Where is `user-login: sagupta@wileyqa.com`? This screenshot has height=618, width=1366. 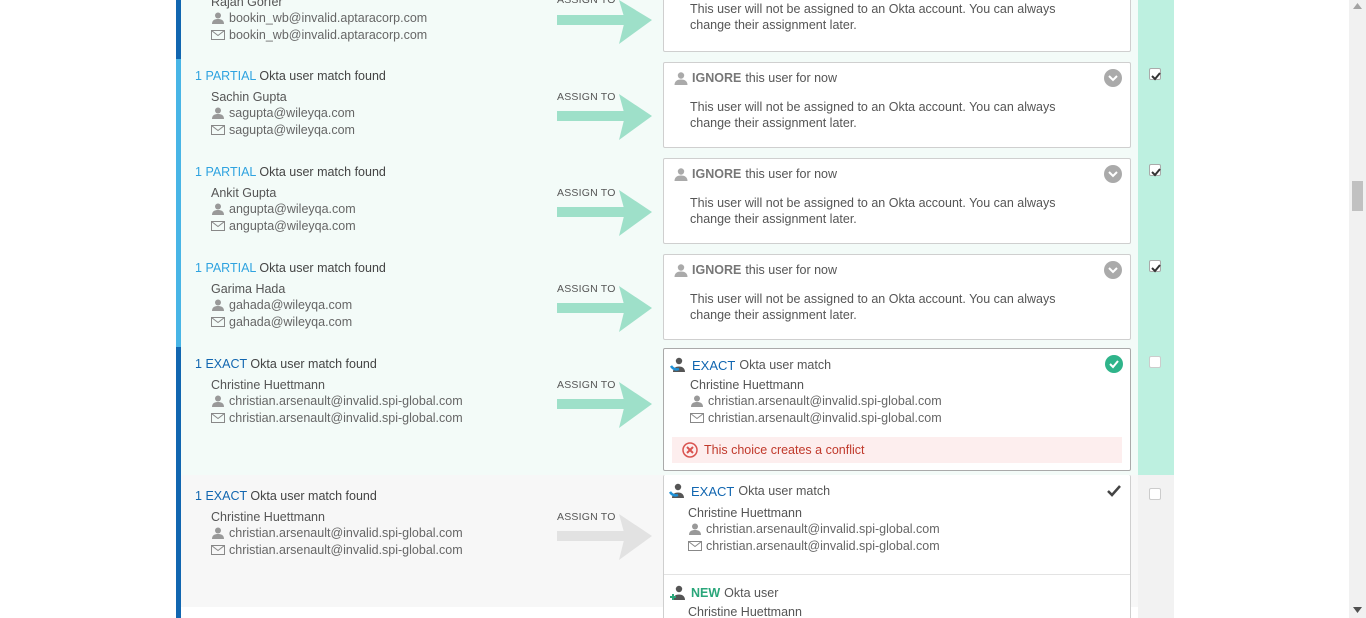 user-login: sagupta@wileyqa.com is located at coordinates (298, 112).